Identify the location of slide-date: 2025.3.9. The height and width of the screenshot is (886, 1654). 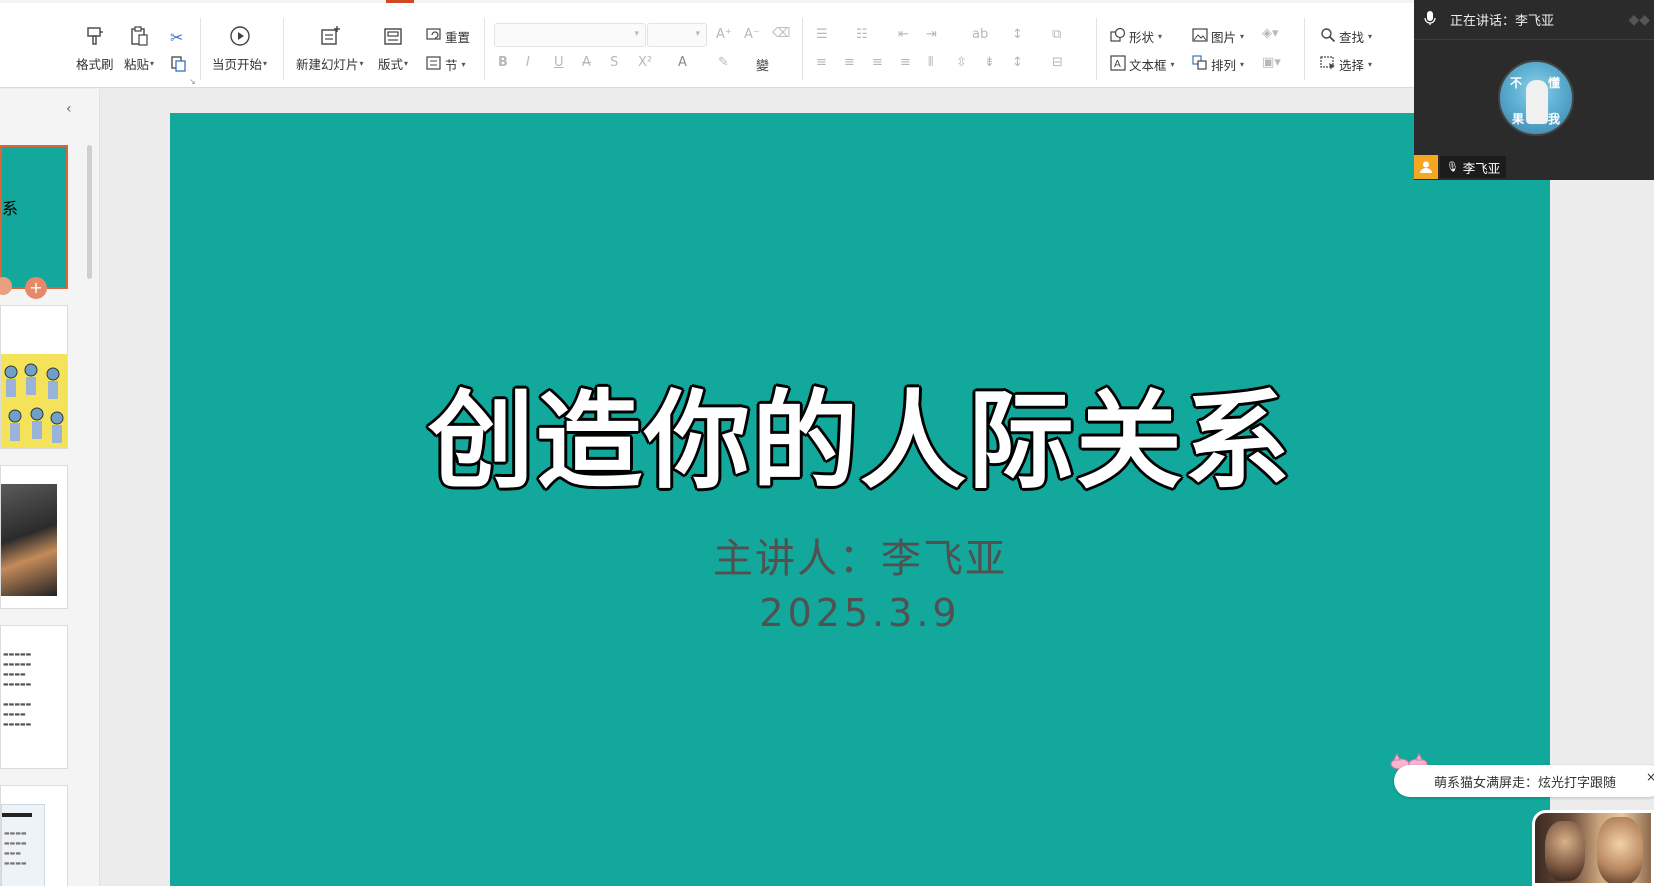
(860, 613).